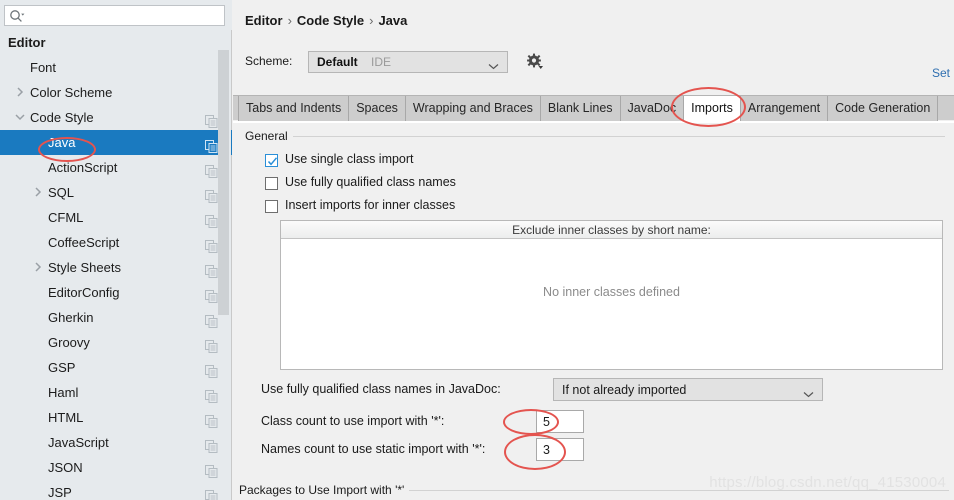 The image size is (954, 500). Describe the element at coordinates (116, 142) in the screenshot. I see `sidebar-item-java: Java` at that location.